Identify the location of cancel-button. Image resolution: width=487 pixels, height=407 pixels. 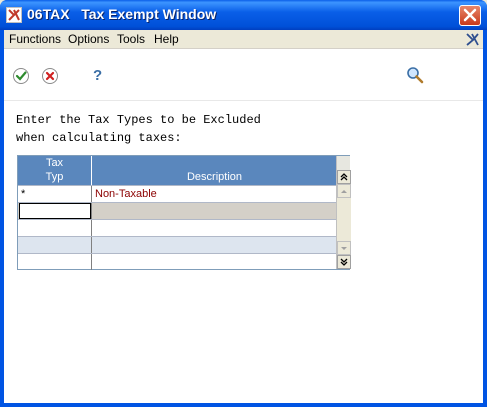
(50, 76).